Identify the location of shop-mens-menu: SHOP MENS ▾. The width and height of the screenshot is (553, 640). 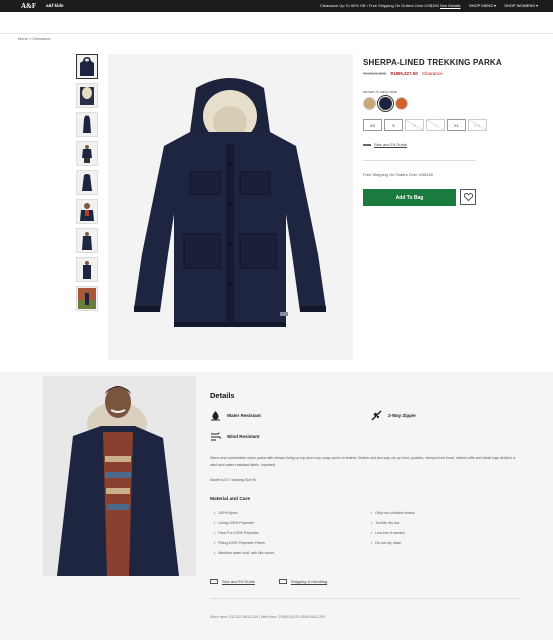
(482, 5).